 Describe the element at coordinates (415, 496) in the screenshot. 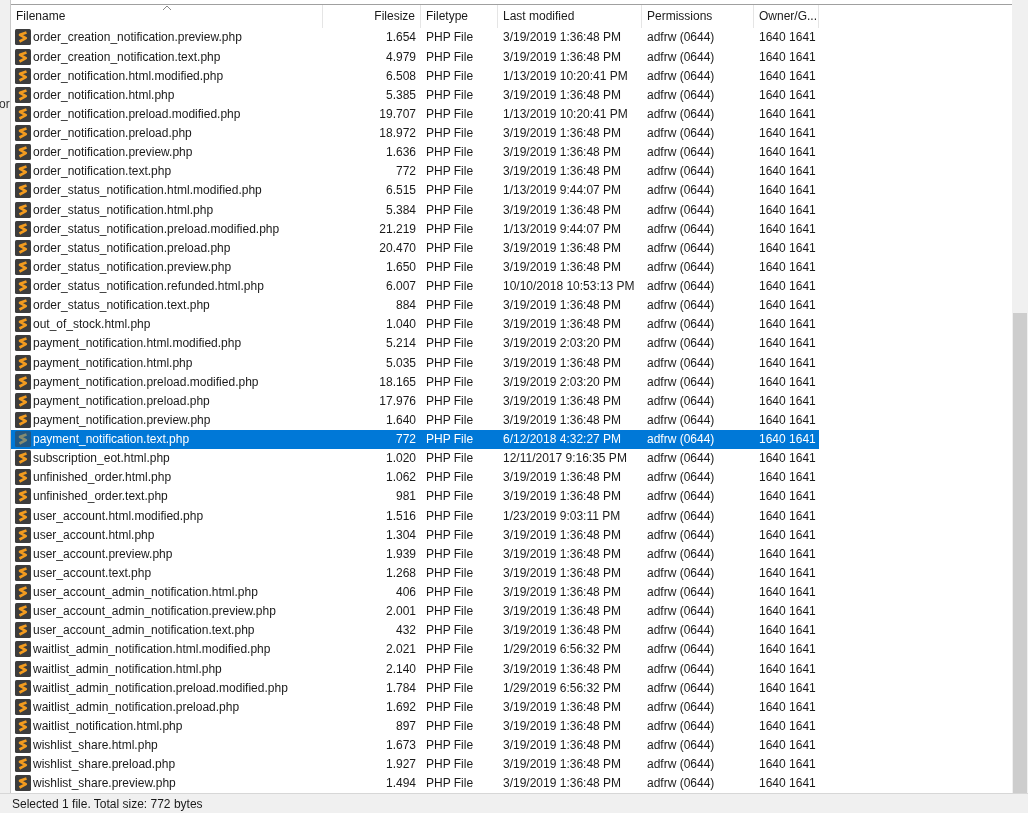

I see `file-row: unfinished_order.text.php 981 PHP File 3/19/2019 1:36:48 PM adfrw (0644) 1640 1641` at that location.